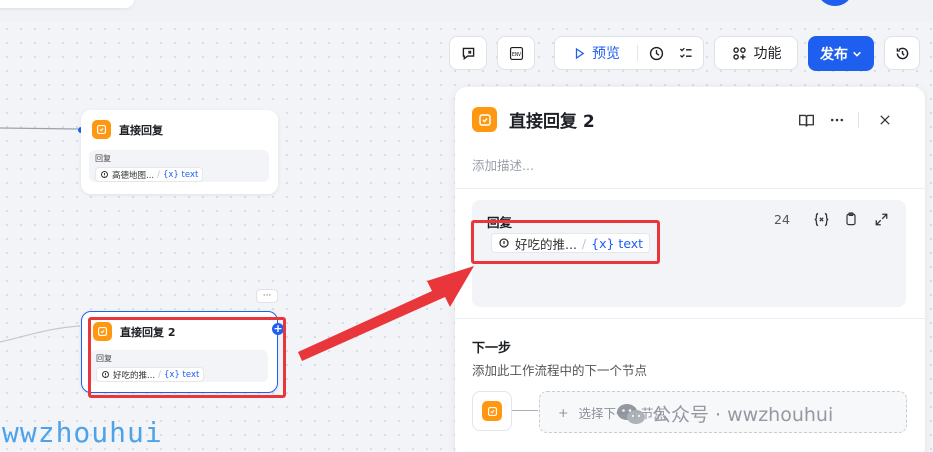 The image size is (933, 452). What do you see at coordinates (782, 219) in the screenshot?
I see `reply-char-count: 24` at bounding box center [782, 219].